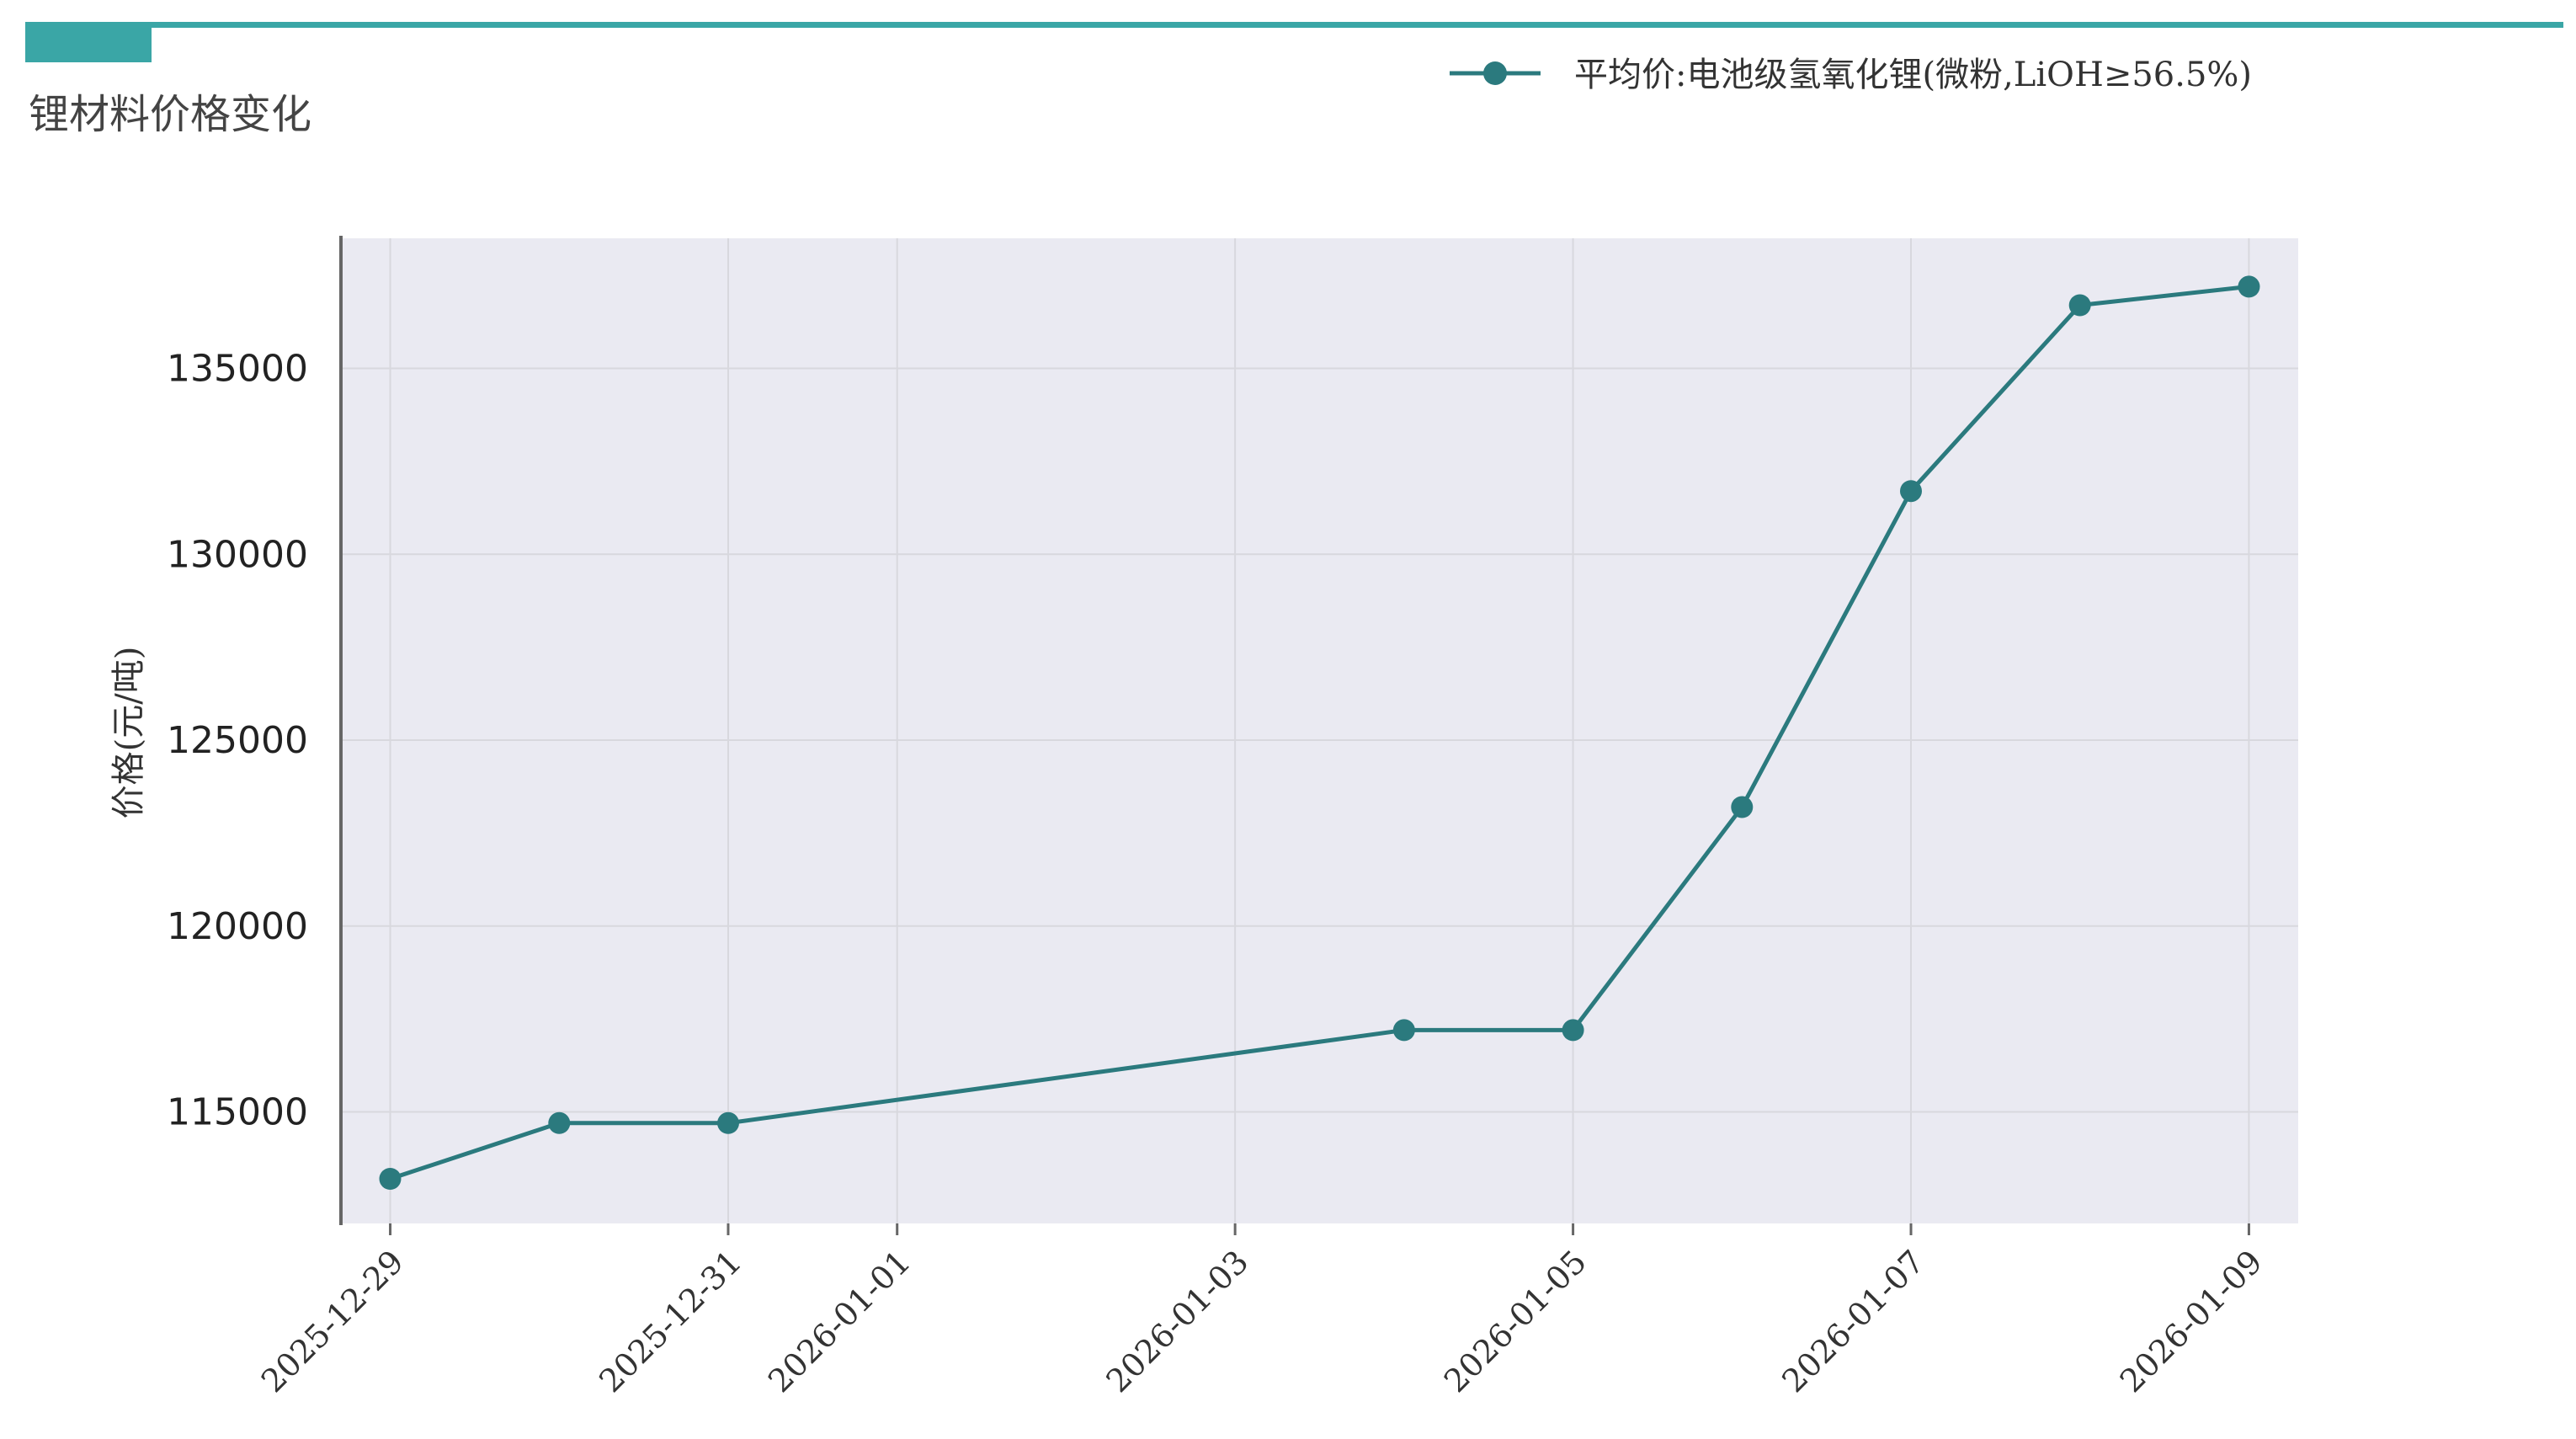  I want to click on y-tick-label: 125000, so click(237, 740).